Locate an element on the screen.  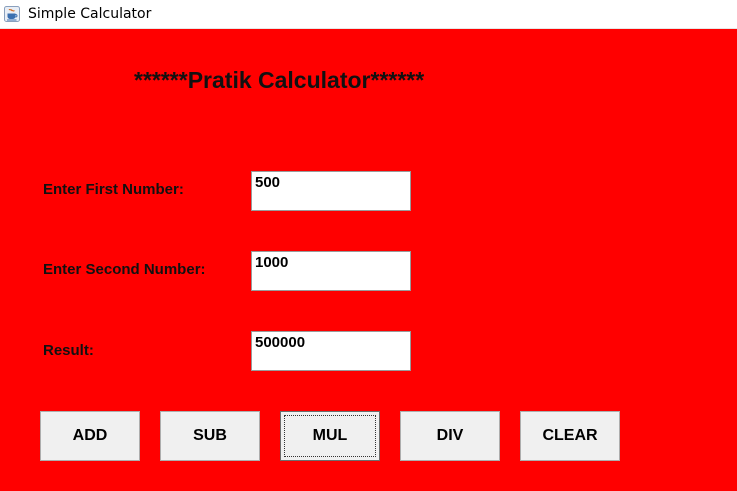
clear-button: CLEAR is located at coordinates (570, 436).